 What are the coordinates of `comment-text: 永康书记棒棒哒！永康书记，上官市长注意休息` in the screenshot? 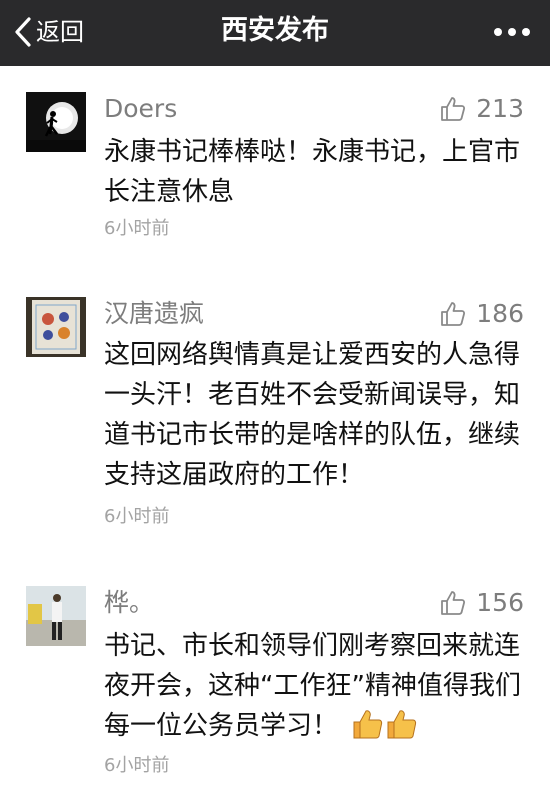 It's located at (312, 172).